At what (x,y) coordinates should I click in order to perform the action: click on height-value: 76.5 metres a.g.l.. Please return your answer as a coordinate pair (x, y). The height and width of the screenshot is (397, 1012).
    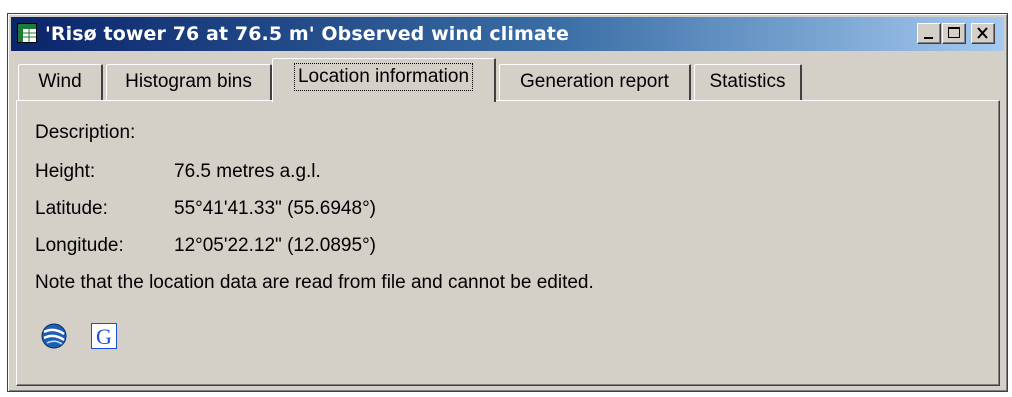
    Looking at the image, I should click on (247, 171).